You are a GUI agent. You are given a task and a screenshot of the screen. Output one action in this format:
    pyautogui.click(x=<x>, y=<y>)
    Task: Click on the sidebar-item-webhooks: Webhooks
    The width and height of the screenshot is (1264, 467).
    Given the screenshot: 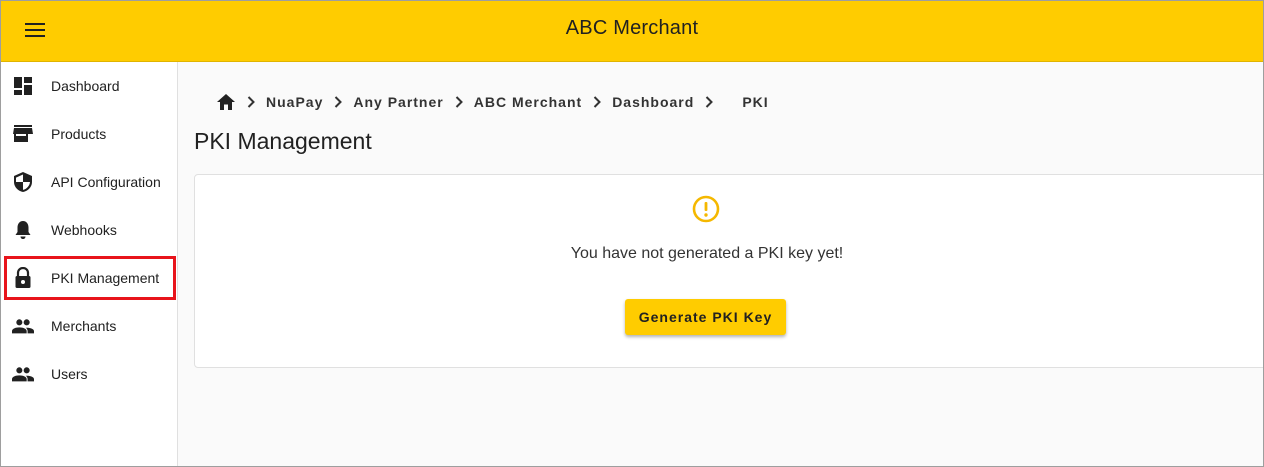 What is the action you would take?
    pyautogui.click(x=89, y=230)
    